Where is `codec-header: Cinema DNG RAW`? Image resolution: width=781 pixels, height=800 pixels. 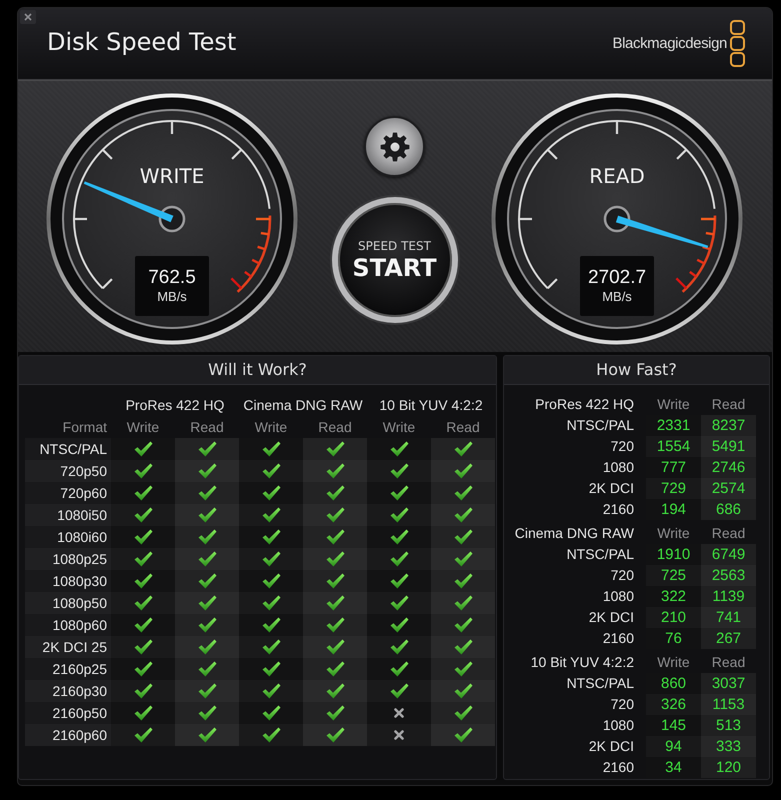 codec-header: Cinema DNG RAW is located at coordinates (303, 405).